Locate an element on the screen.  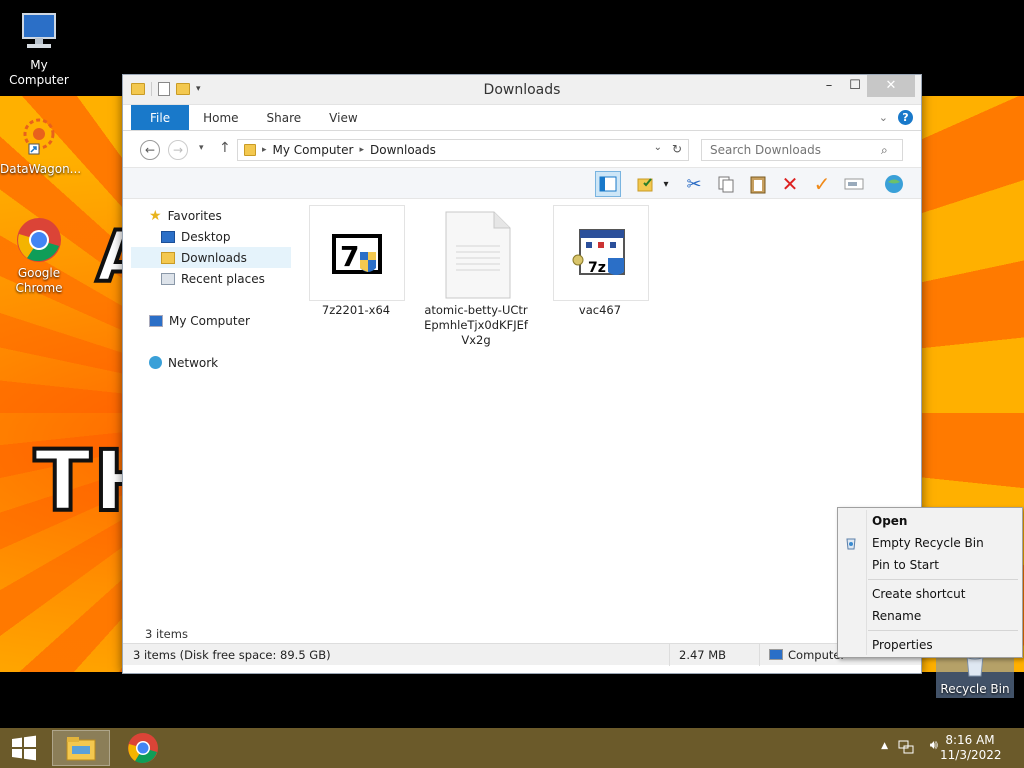
cut-icon: ✂ is located at coordinates (694, 184).